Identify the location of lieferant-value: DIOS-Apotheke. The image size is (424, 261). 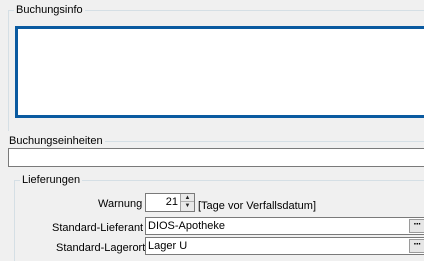
(187, 226).